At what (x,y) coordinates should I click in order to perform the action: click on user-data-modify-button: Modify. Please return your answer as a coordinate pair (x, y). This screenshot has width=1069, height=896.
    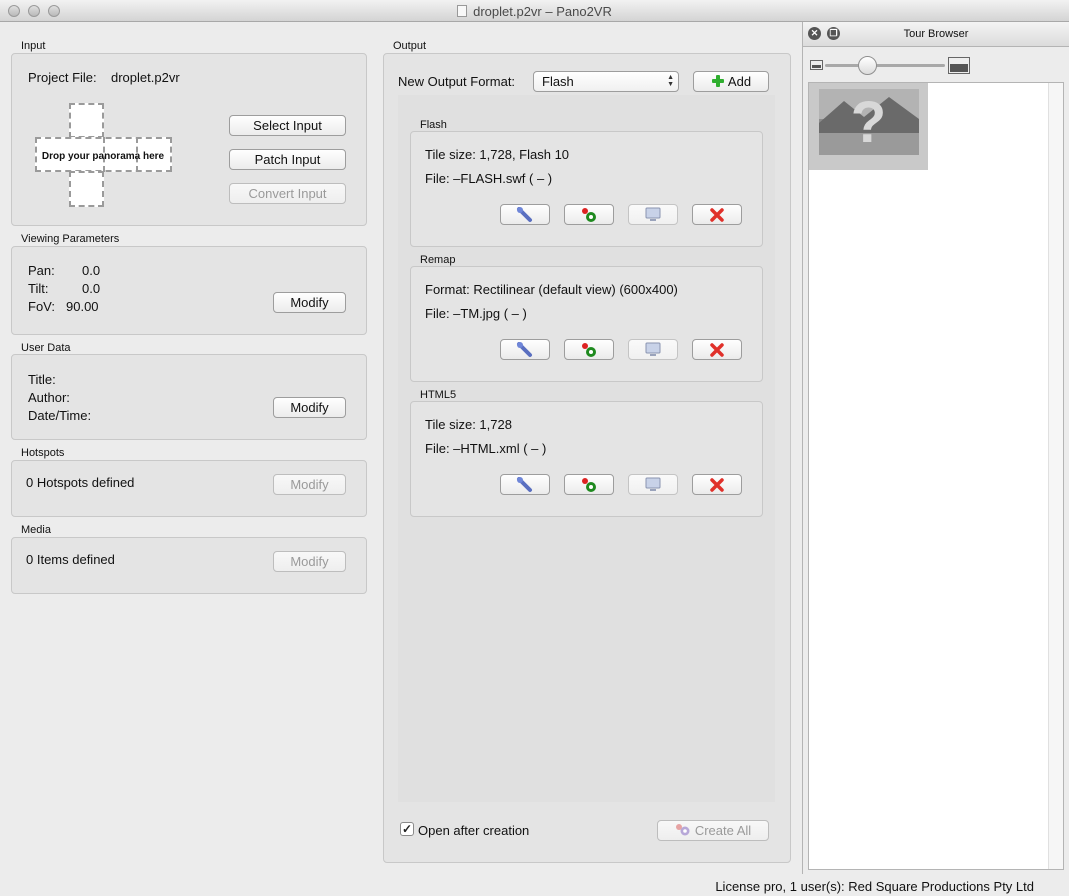
    Looking at the image, I should click on (309, 407).